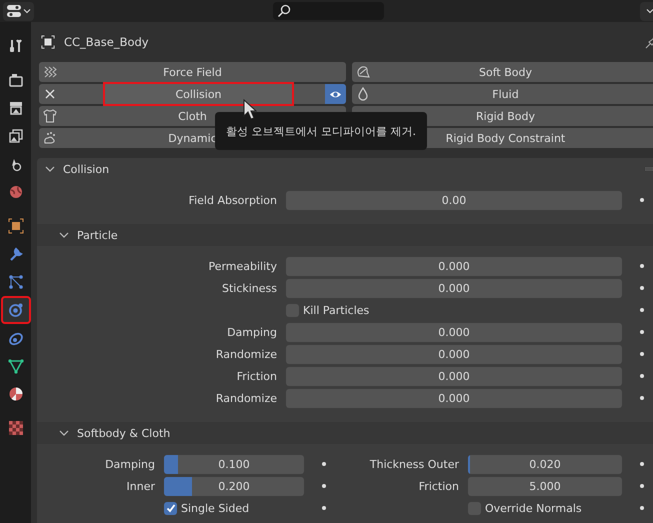 This screenshot has height=523, width=653. I want to click on field-label: Inner, so click(140, 486).